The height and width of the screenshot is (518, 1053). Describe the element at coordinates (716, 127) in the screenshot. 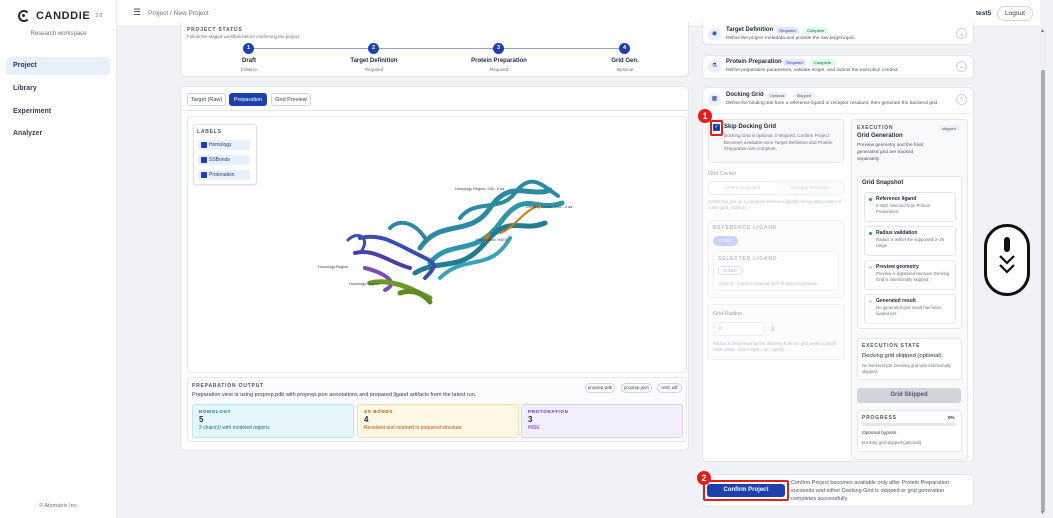

I see `skip-docking-checkbox: ✓` at that location.